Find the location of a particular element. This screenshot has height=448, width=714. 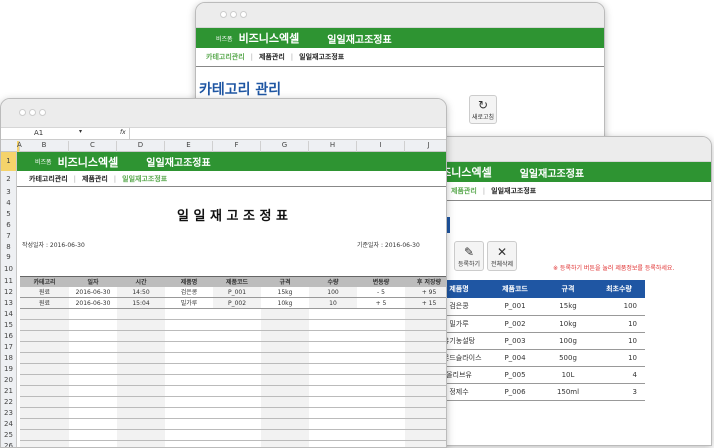

sheet-column-header: 카테고리 is located at coordinates (44, 281).